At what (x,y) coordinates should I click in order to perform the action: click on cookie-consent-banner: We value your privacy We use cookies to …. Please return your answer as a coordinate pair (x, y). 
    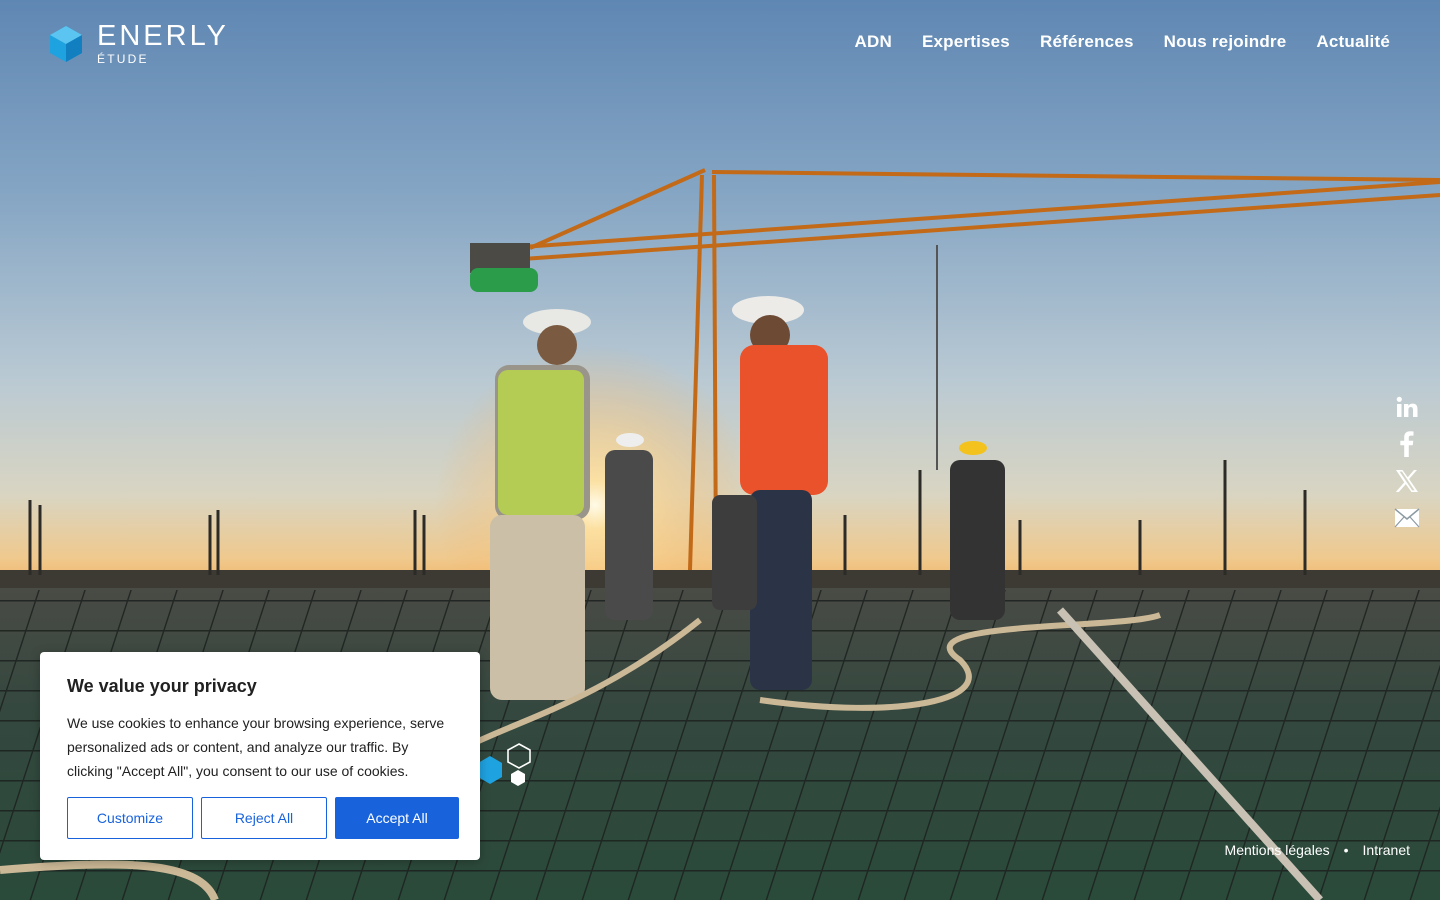
    Looking at the image, I should click on (260, 756).